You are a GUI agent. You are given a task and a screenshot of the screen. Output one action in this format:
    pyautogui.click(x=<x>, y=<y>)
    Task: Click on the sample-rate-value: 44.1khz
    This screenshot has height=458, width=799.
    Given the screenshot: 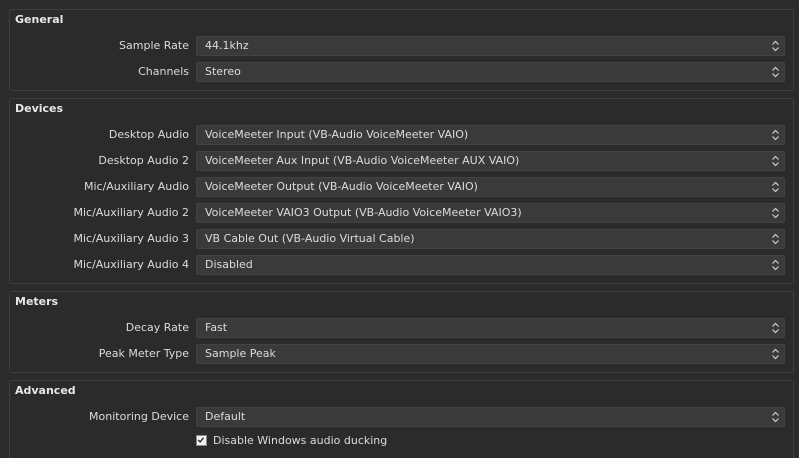 What is the action you would take?
    pyautogui.click(x=227, y=45)
    